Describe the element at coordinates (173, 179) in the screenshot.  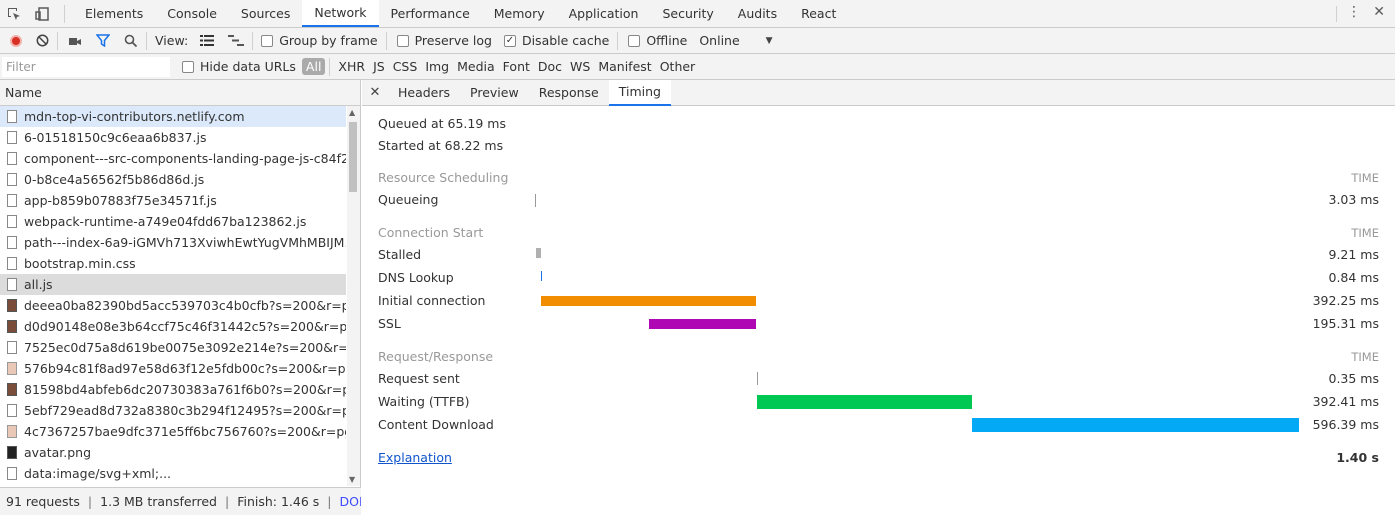
I see `request-row: 0-b8ce4a56562f5b86d86d.js` at that location.